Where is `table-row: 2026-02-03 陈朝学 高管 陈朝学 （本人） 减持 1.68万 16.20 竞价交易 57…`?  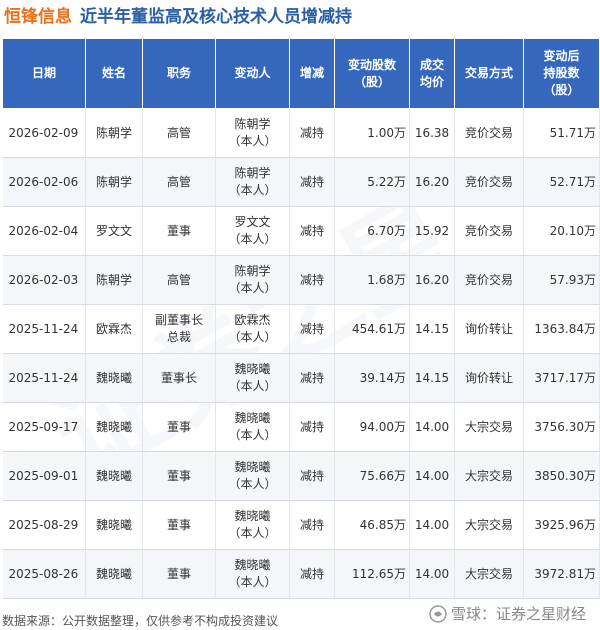 table-row: 2026-02-03 陈朝学 高管 陈朝学 （本人） 减持 1.68万 16.20 竞价交易 57… is located at coordinates (301, 280).